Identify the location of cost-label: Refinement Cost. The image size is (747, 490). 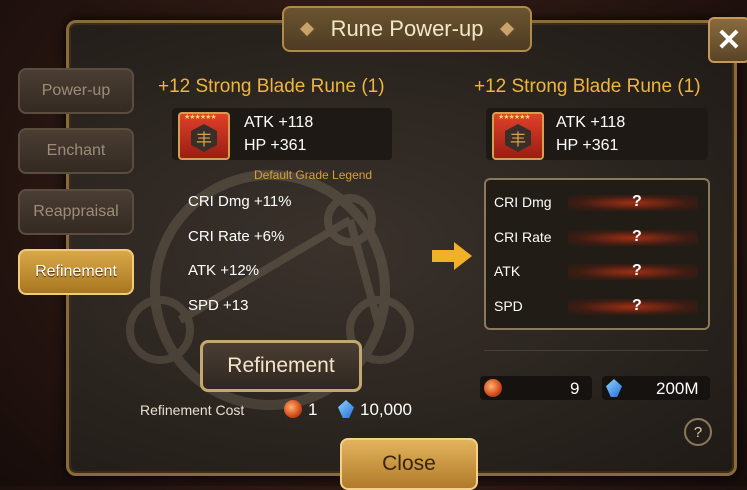
(192, 410).